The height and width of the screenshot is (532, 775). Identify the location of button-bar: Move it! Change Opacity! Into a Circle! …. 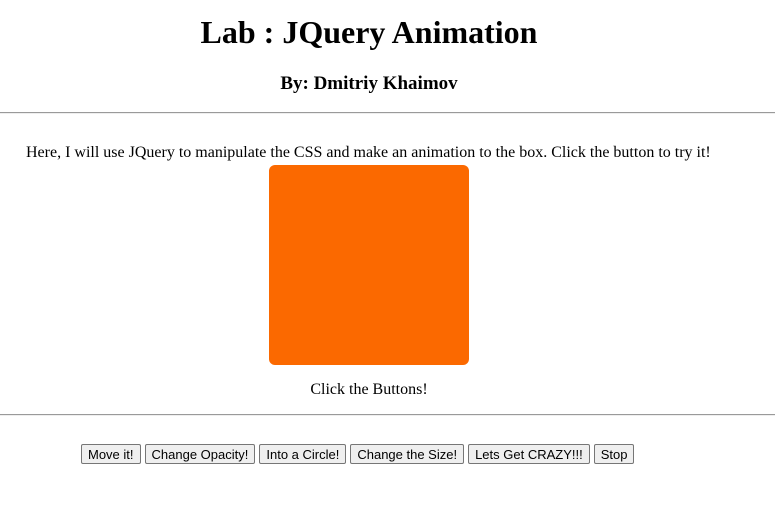
(358, 454).